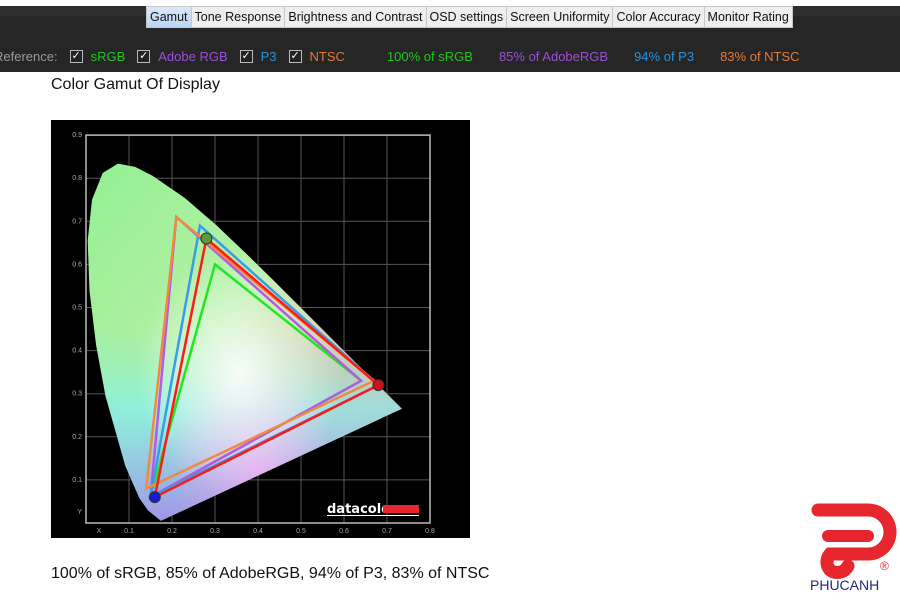  What do you see at coordinates (373, 515) in the screenshot?
I see `datacolor-underline` at bounding box center [373, 515].